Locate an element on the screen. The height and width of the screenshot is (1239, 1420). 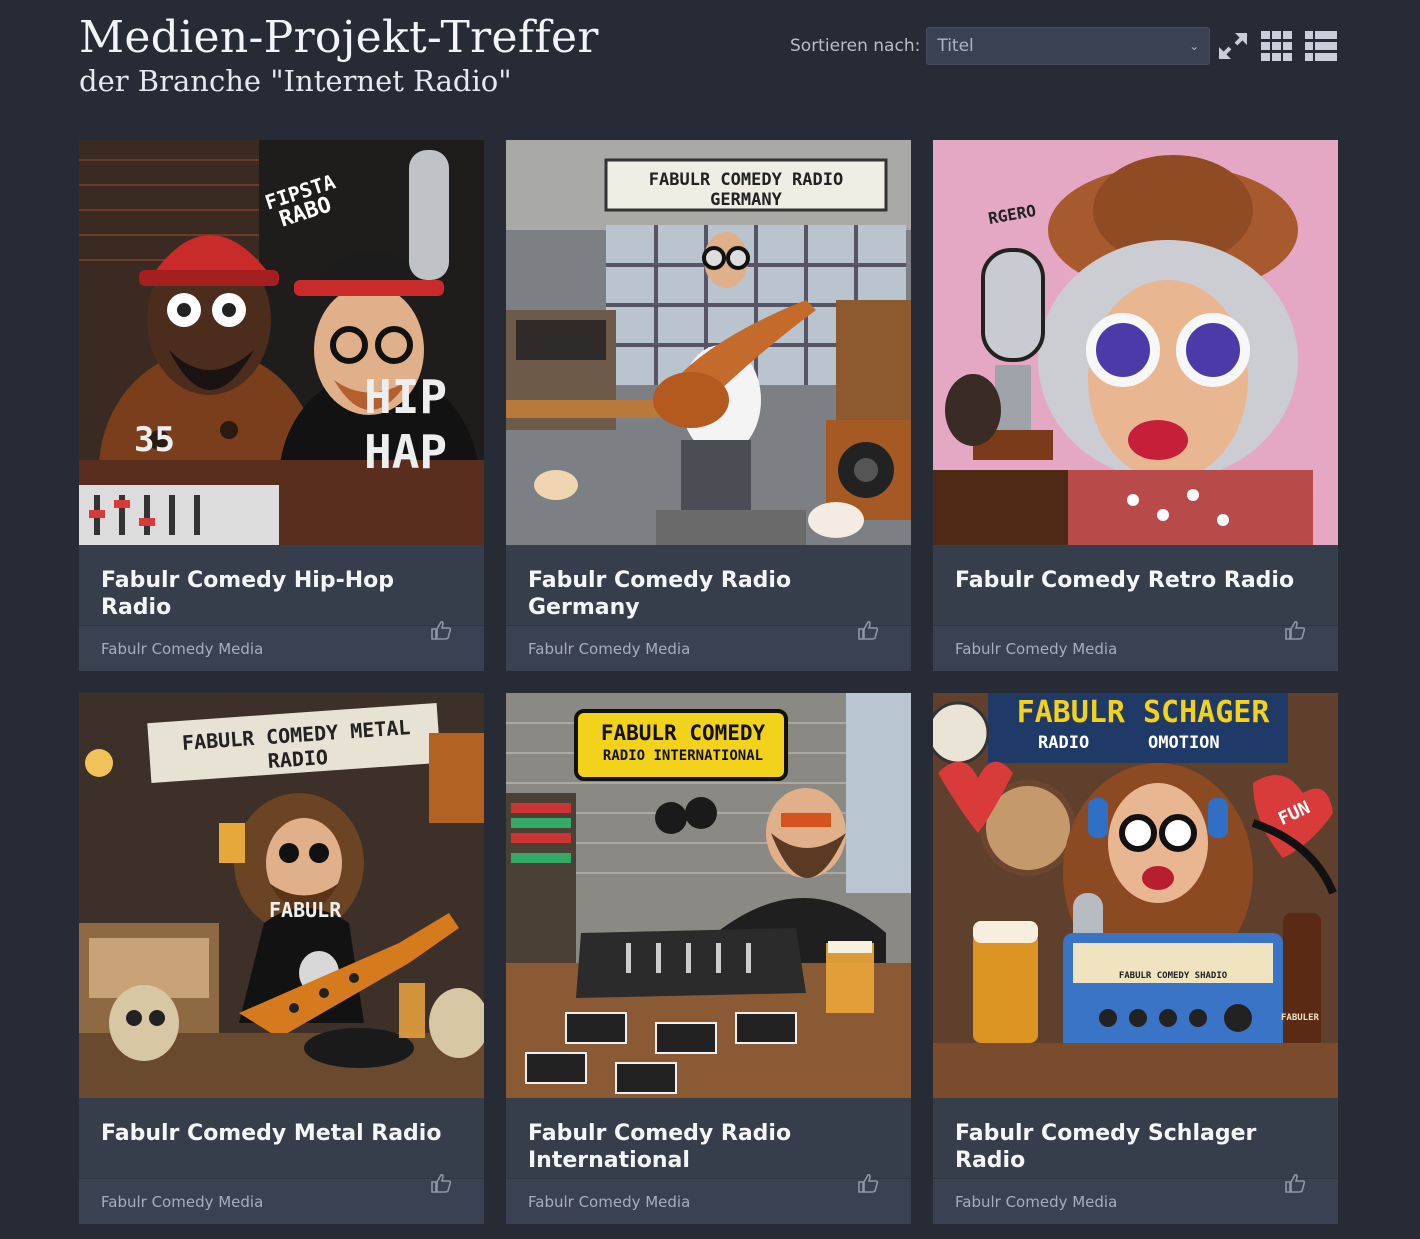
list-view-icon is located at coordinates (1321, 46).